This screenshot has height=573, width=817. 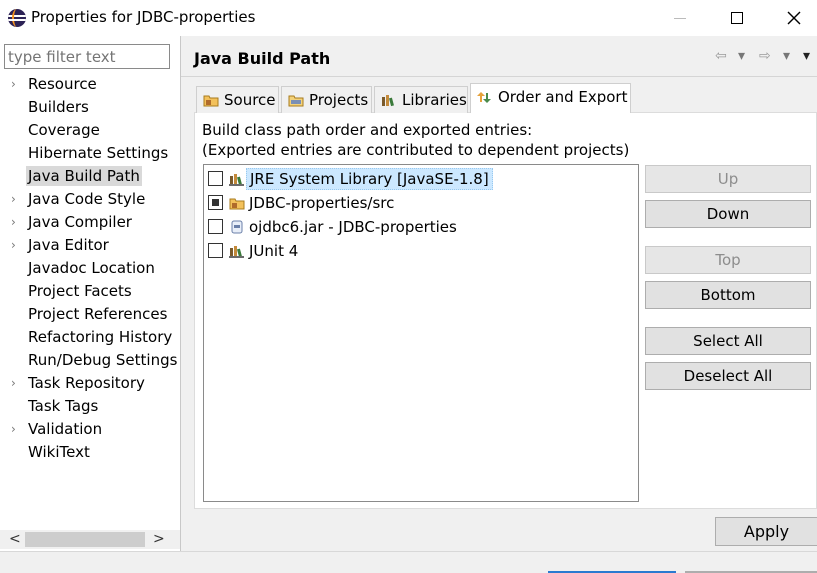 What do you see at coordinates (721, 56) in the screenshot?
I see `back-arrow-icon: ⇦` at bounding box center [721, 56].